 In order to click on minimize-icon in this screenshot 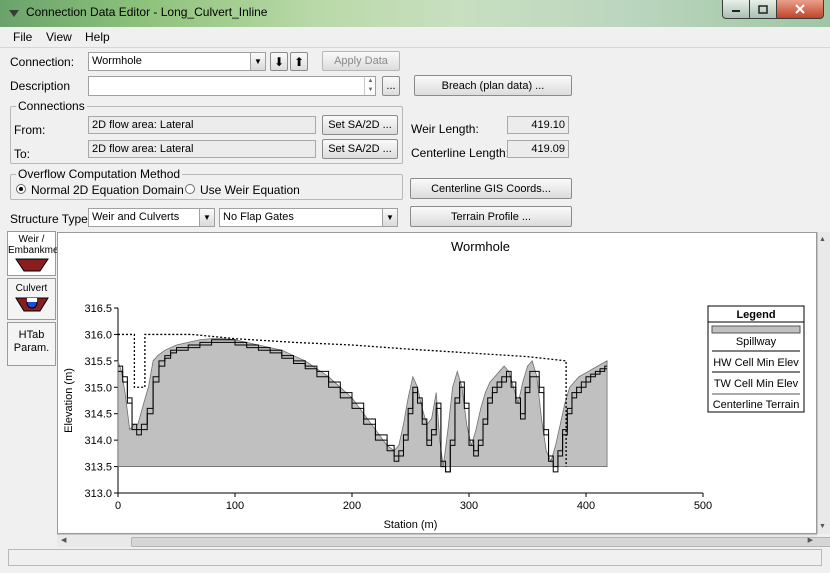, I will do `click(736, 11)`.